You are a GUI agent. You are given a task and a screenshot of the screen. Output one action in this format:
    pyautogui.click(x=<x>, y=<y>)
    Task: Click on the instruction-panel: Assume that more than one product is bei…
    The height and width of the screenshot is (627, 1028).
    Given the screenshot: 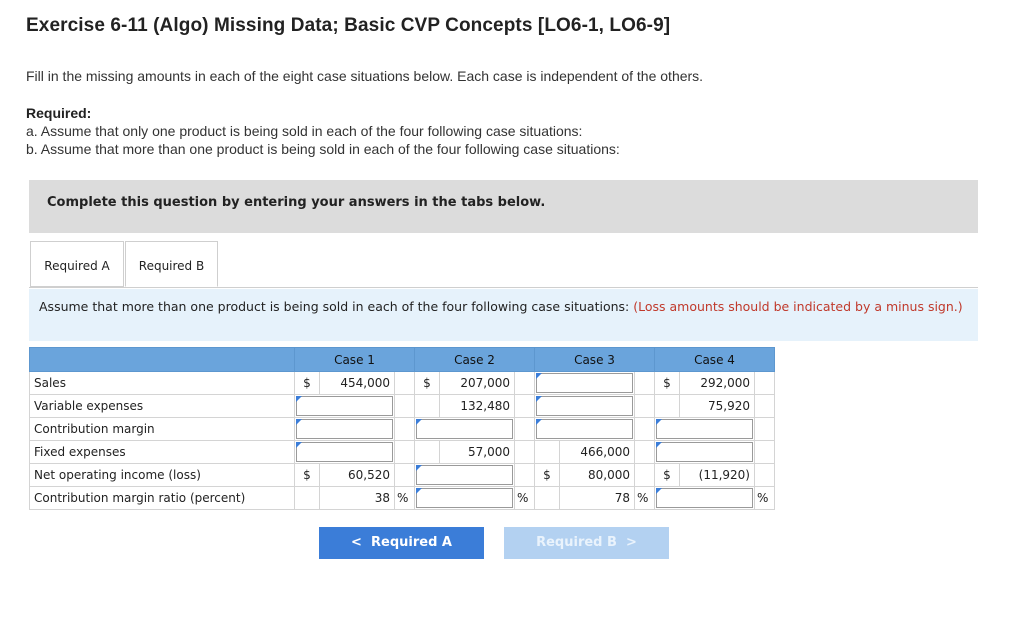 What is the action you would take?
    pyautogui.click(x=503, y=315)
    